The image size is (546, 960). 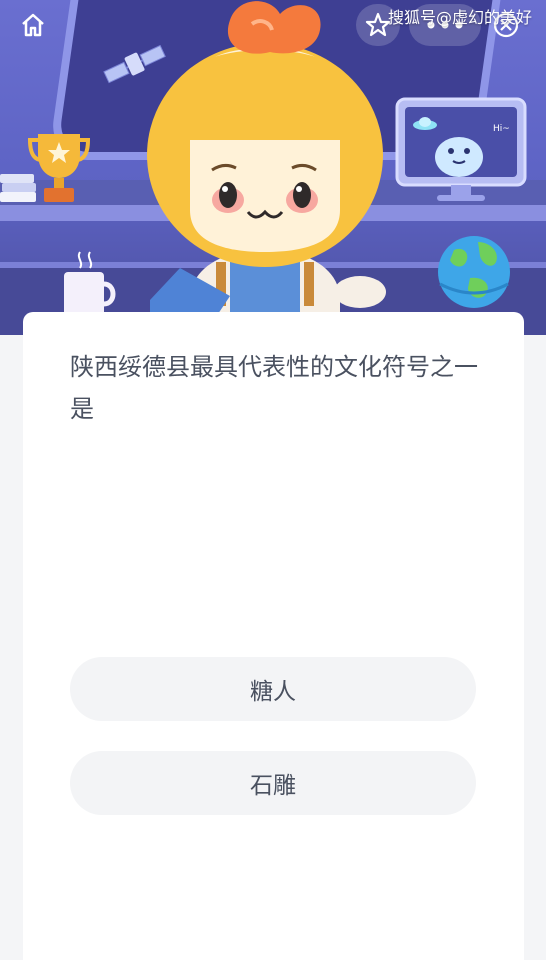 I want to click on answer-option-a: 糖人, so click(x=273, y=689).